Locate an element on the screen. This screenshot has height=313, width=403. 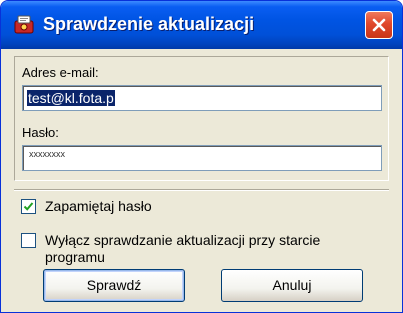
email-value: test@kl.fota.p is located at coordinates (71, 98).